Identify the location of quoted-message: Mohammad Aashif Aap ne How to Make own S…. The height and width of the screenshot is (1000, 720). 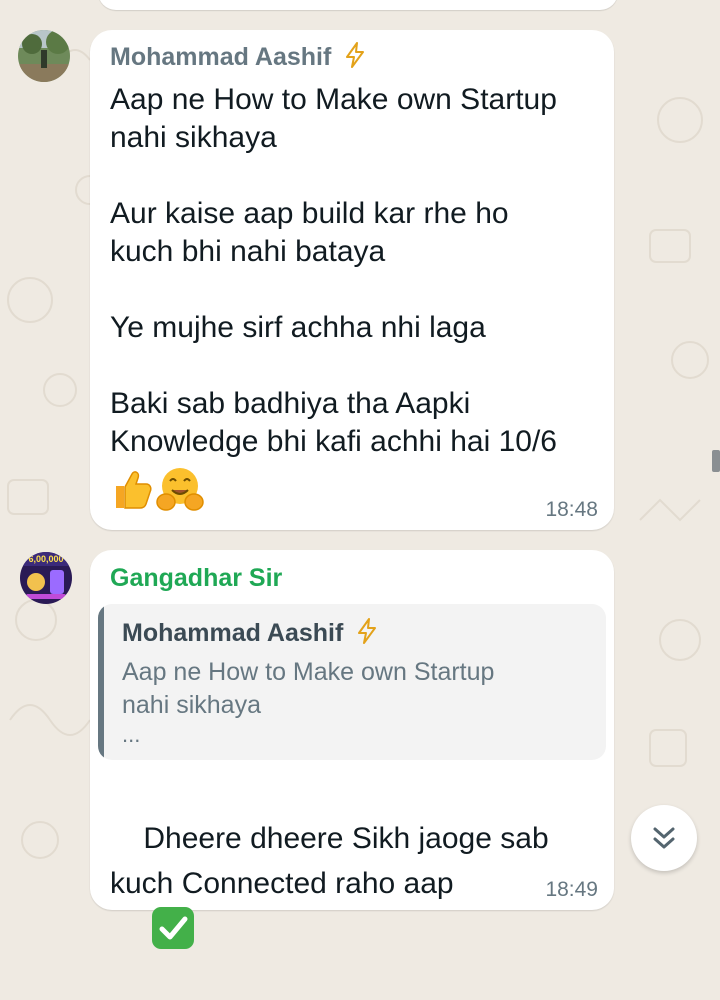
(352, 682).